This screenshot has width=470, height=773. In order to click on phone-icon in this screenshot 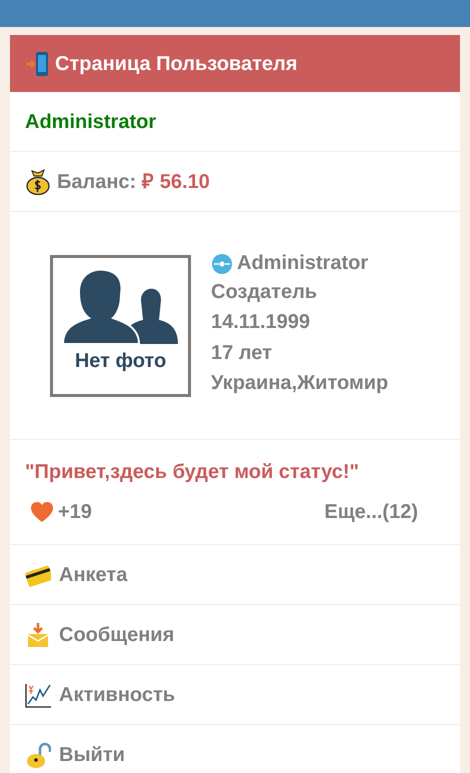, I will do `click(38, 63)`.